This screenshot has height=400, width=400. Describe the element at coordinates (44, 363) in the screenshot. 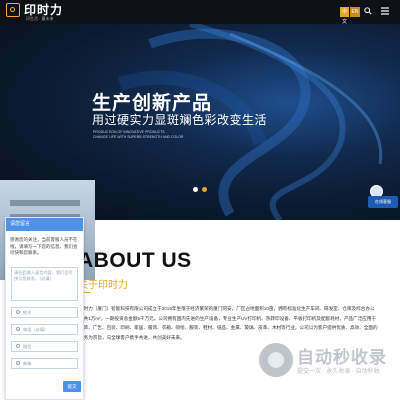

I see `email-field: 邮箱` at that location.